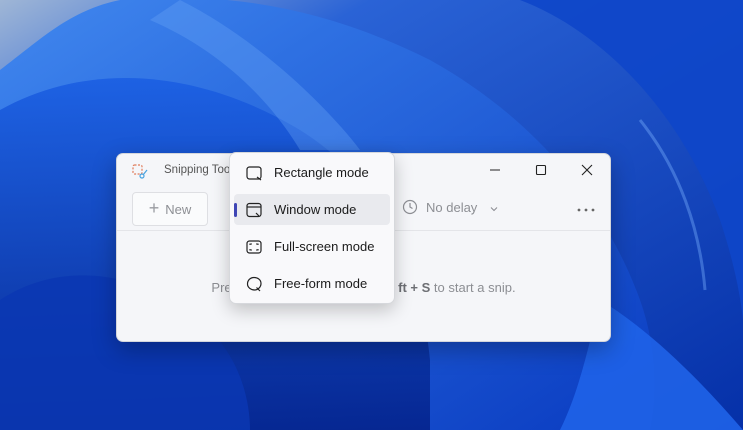 The height and width of the screenshot is (430, 743). Describe the element at coordinates (254, 173) in the screenshot. I see `rectangle-snip-icon` at that location.